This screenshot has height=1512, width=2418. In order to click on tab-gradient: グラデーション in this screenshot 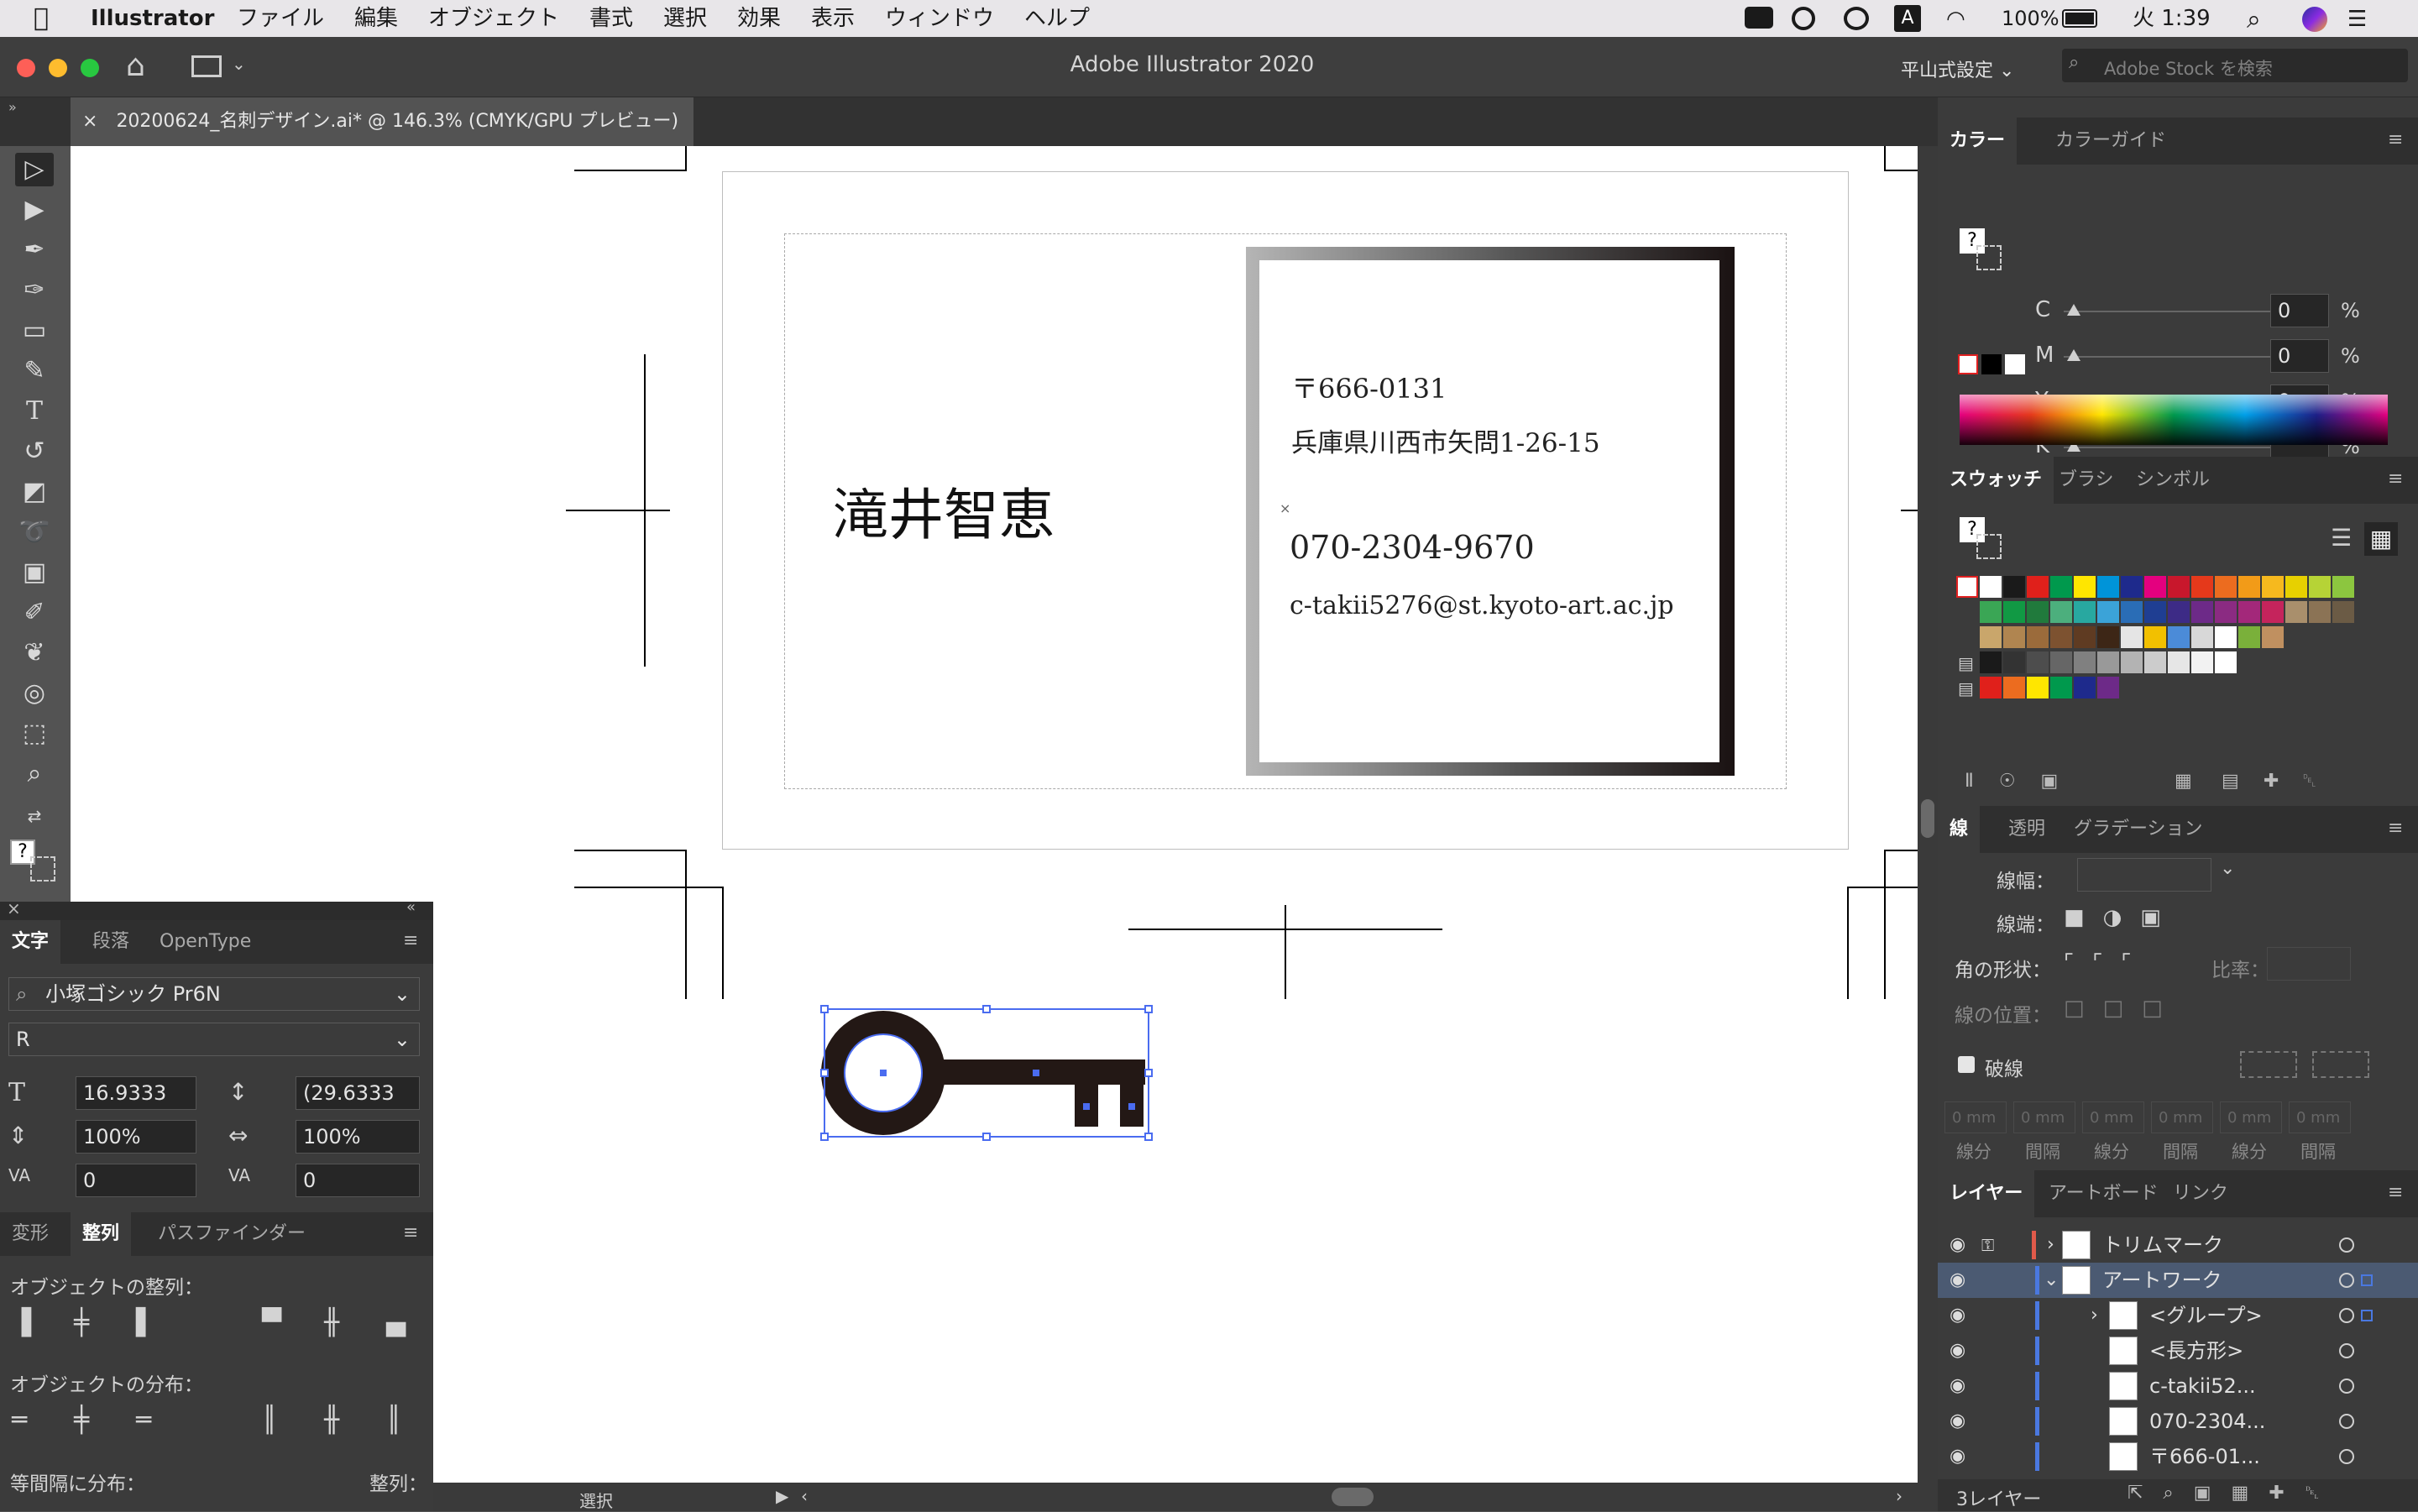, I will do `click(2138, 829)`.